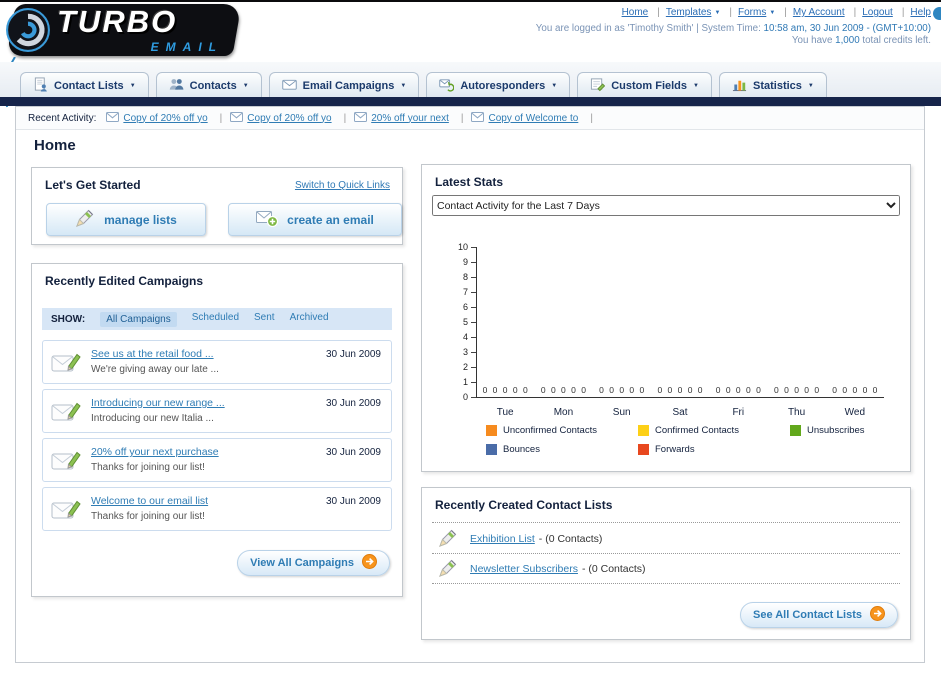  What do you see at coordinates (818, 615) in the screenshot?
I see `see-all-contact-lists-button: See All Contact Lists` at bounding box center [818, 615].